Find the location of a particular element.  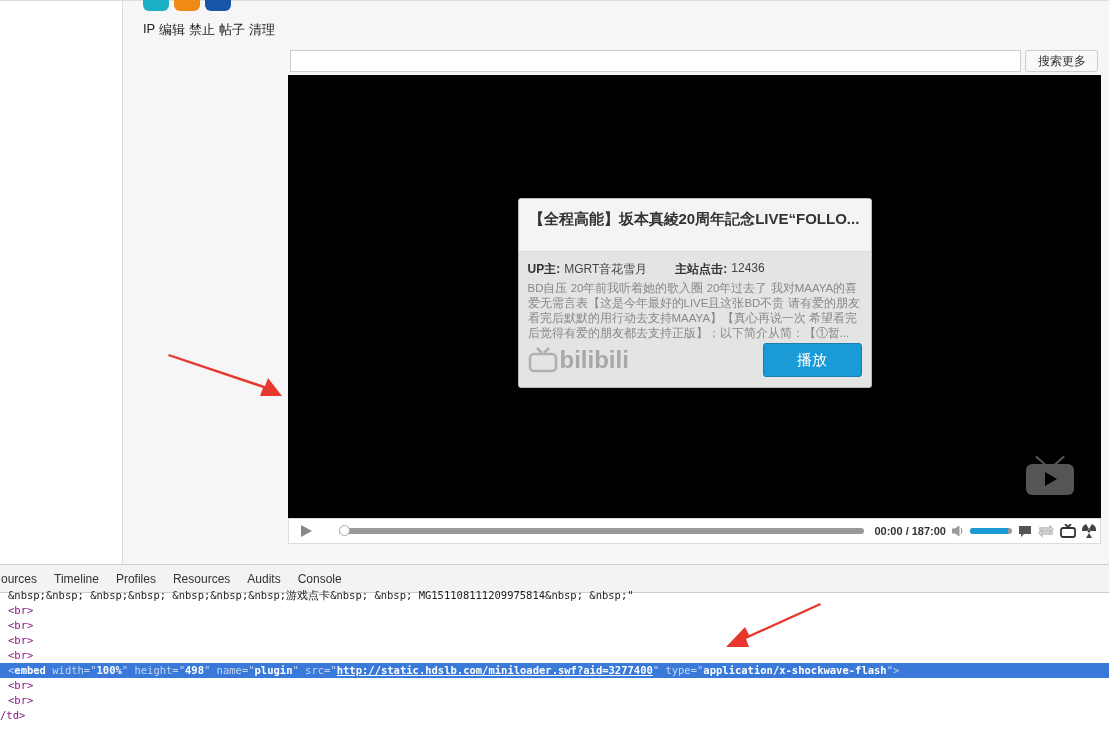

tv-logo-icon is located at coordinates (542, 360).